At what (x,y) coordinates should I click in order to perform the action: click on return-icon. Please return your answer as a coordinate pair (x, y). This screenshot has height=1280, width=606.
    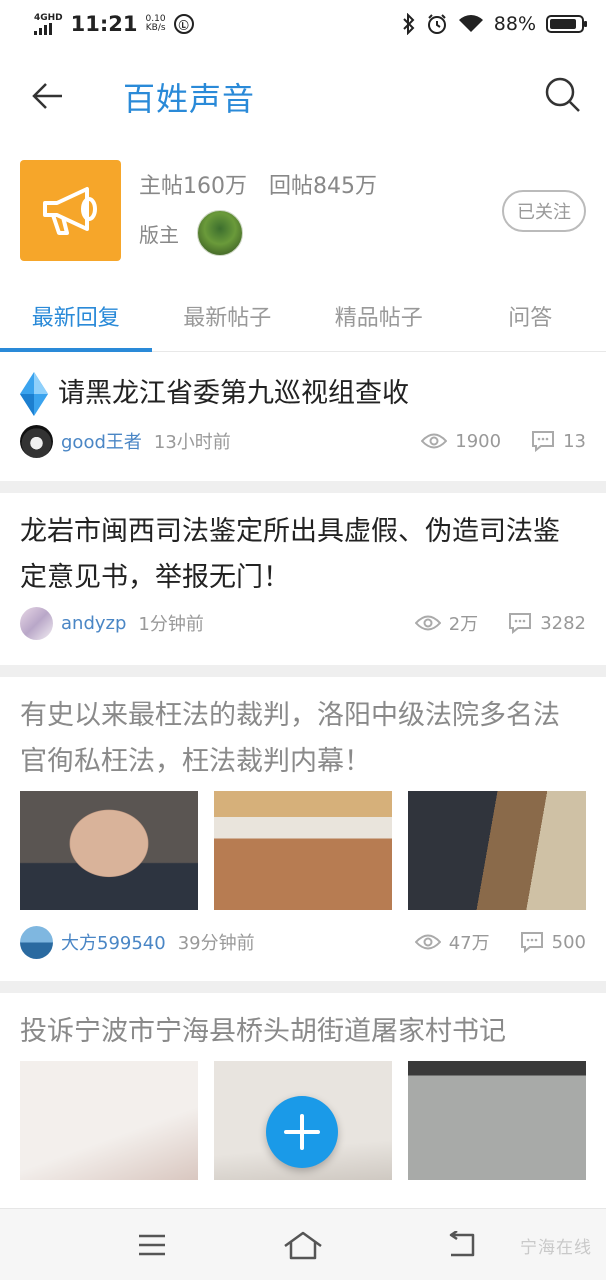
    Looking at the image, I should click on (462, 1244).